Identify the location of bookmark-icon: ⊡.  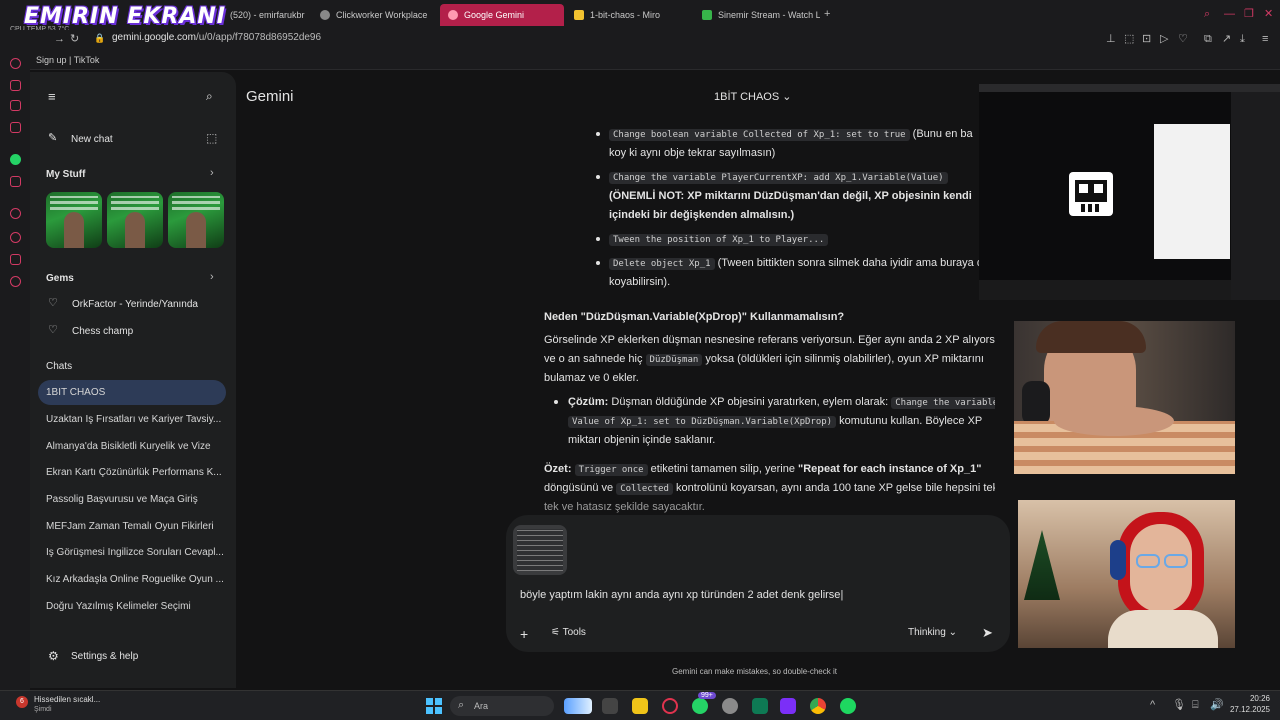
(1146, 39).